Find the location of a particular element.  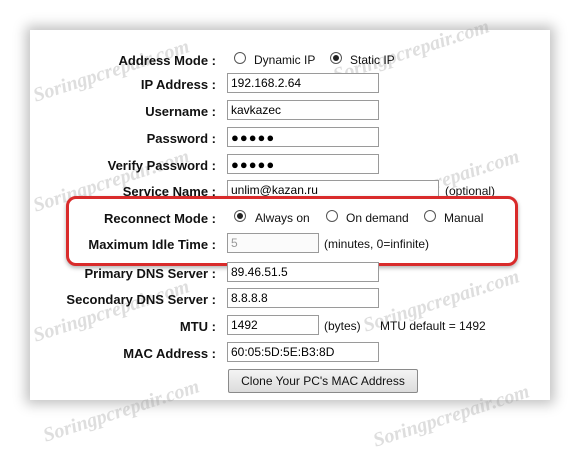

verify-password-row: Verify Password : ●●●●● is located at coordinates (291, 166).